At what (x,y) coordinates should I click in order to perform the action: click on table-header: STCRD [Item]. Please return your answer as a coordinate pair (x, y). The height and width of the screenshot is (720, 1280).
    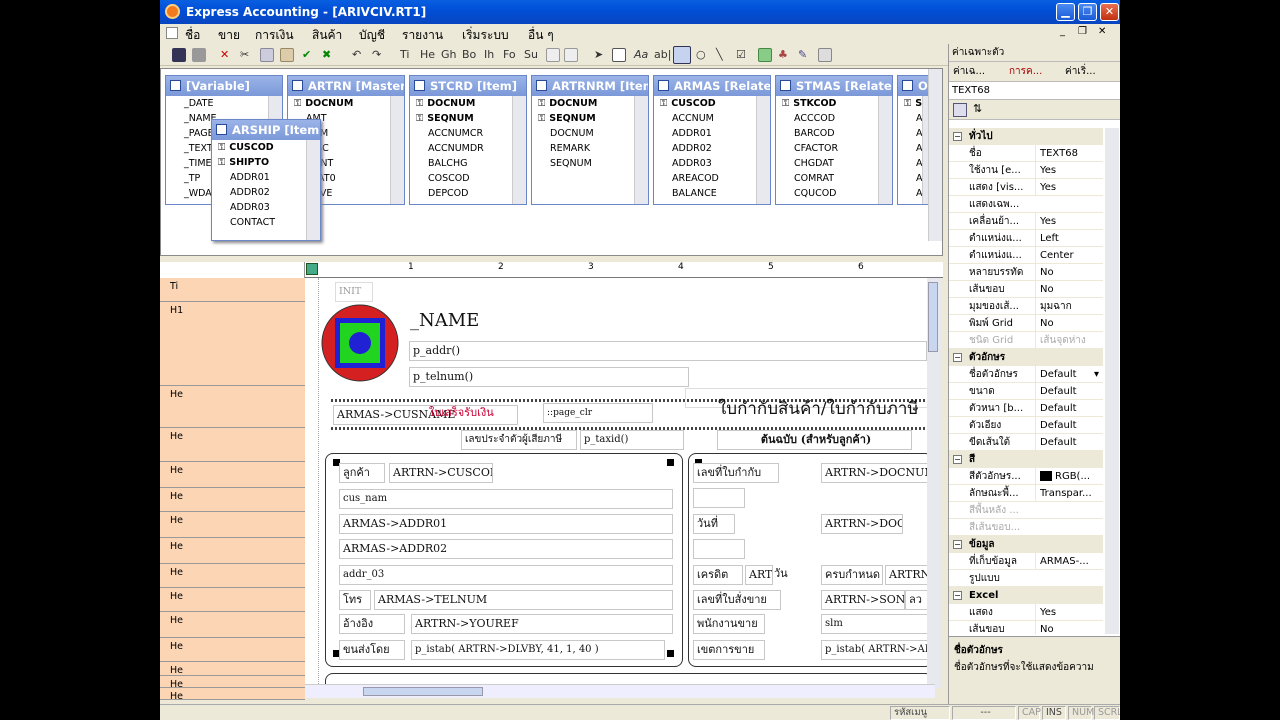
    Looking at the image, I should click on (468, 86).